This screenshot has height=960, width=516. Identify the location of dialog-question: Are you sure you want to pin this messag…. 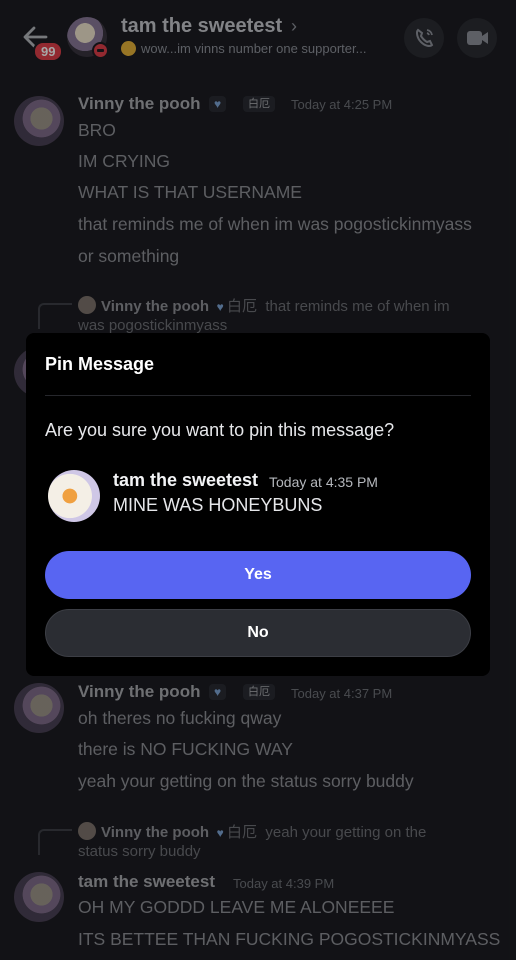
(220, 430).